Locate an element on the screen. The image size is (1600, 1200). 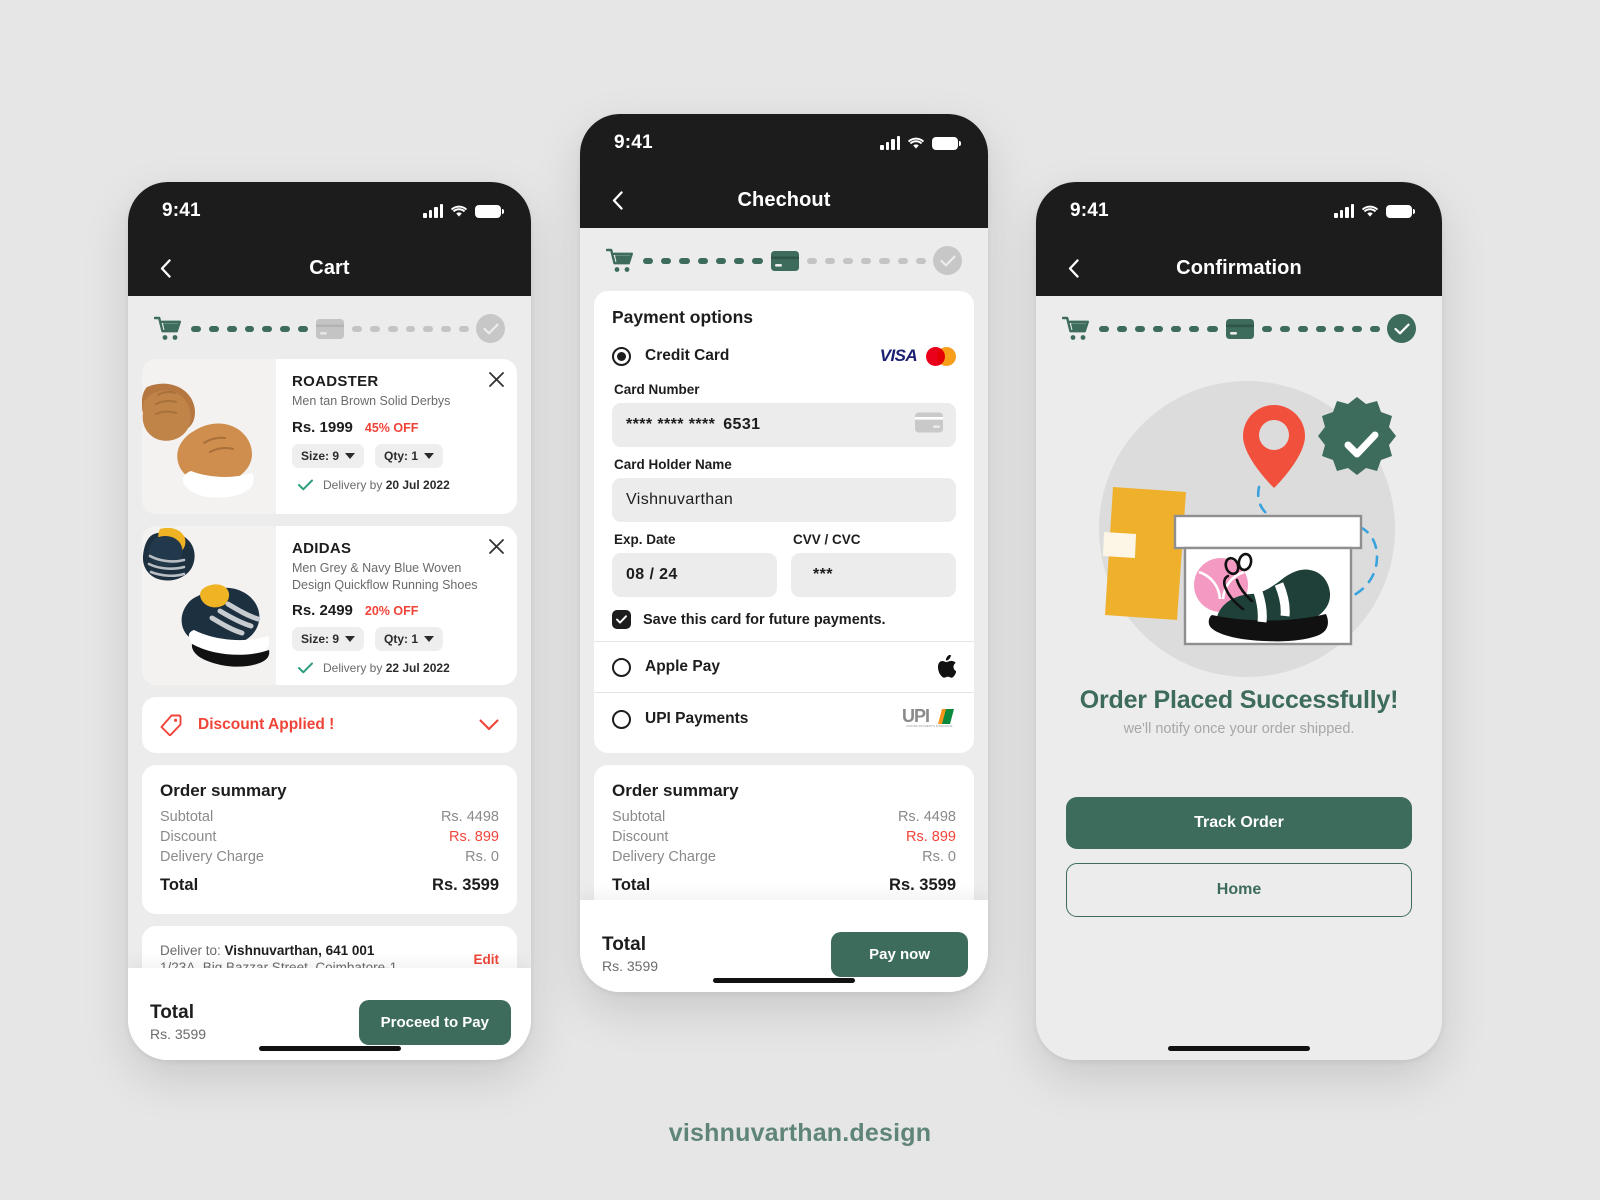
chevron-left-icon is located at coordinates (165, 268).